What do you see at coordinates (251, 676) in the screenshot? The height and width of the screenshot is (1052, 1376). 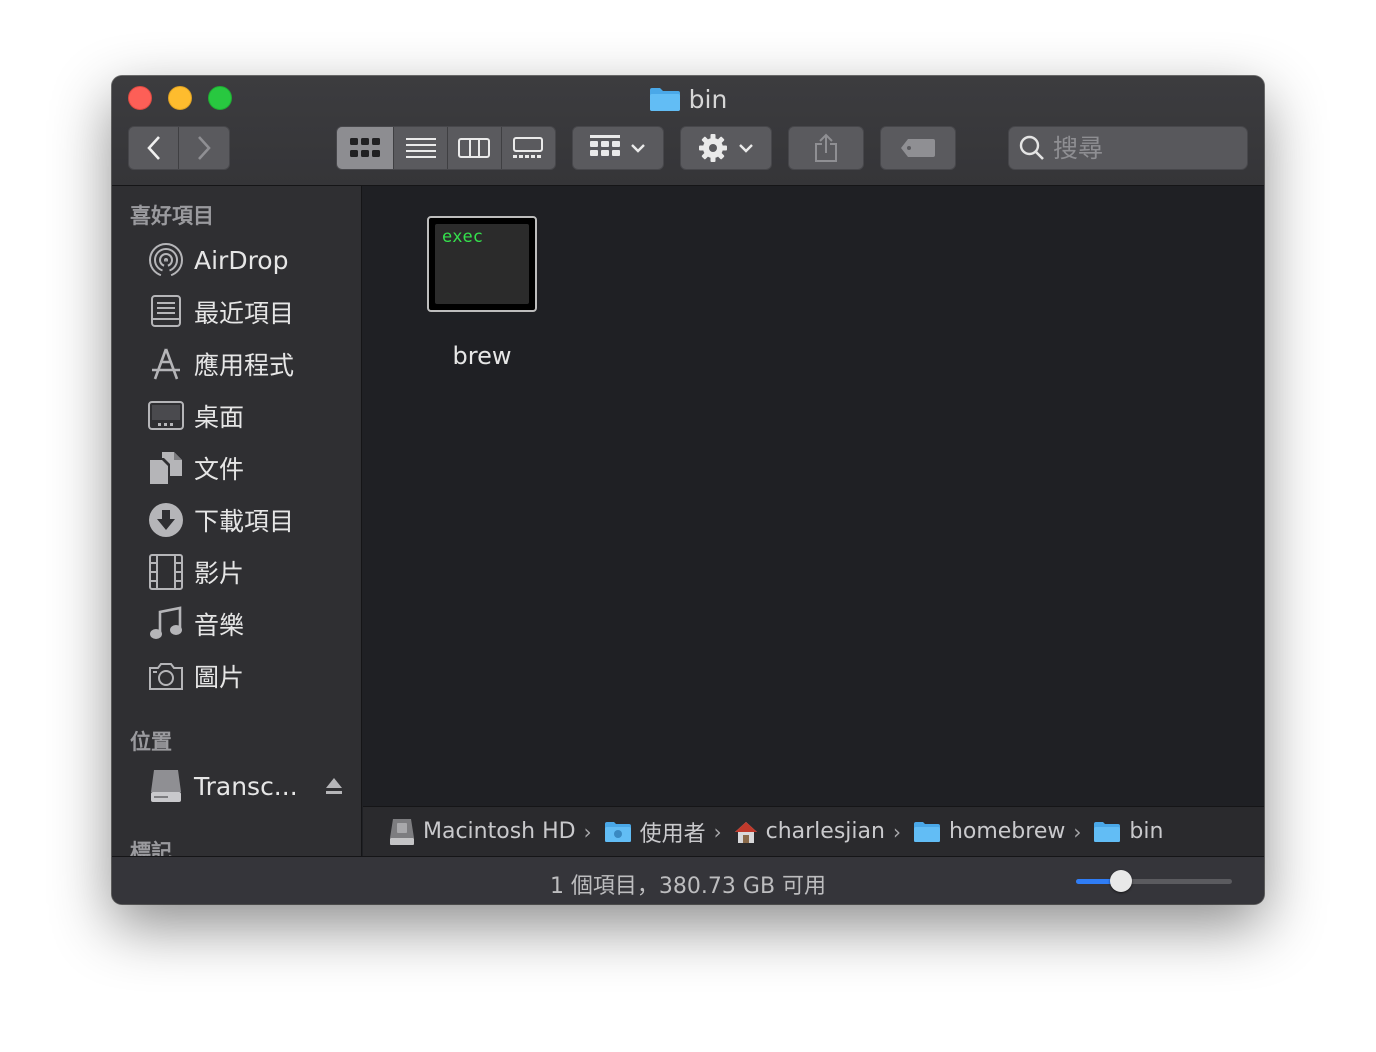 I see `sidebar-item-pictures: 圖片` at bounding box center [251, 676].